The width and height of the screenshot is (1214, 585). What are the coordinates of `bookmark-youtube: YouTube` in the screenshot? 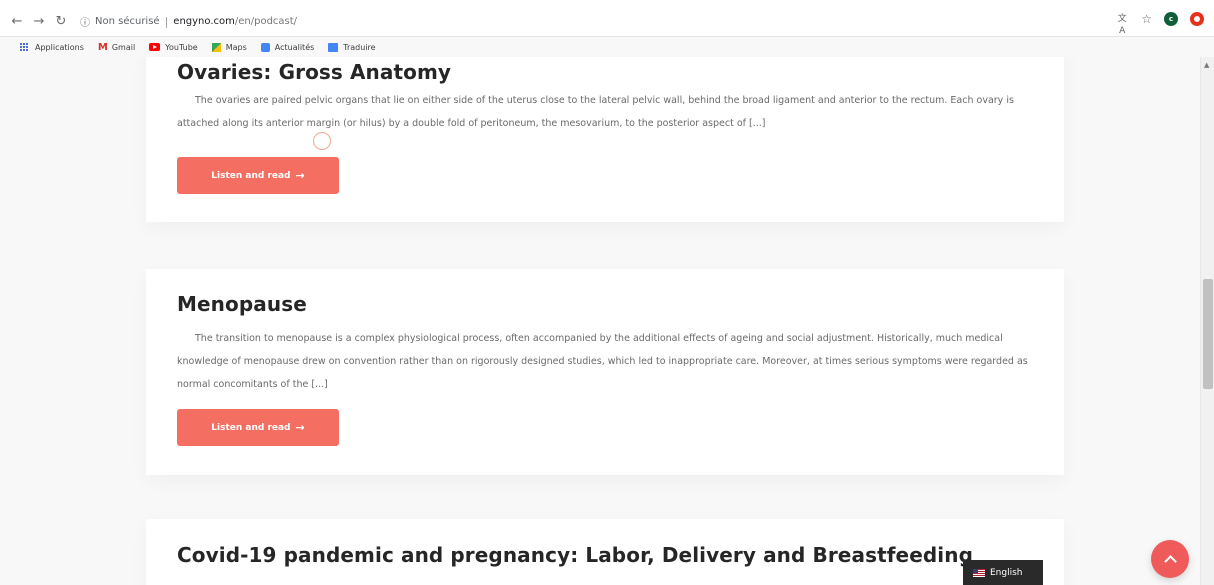 It's located at (173, 47).